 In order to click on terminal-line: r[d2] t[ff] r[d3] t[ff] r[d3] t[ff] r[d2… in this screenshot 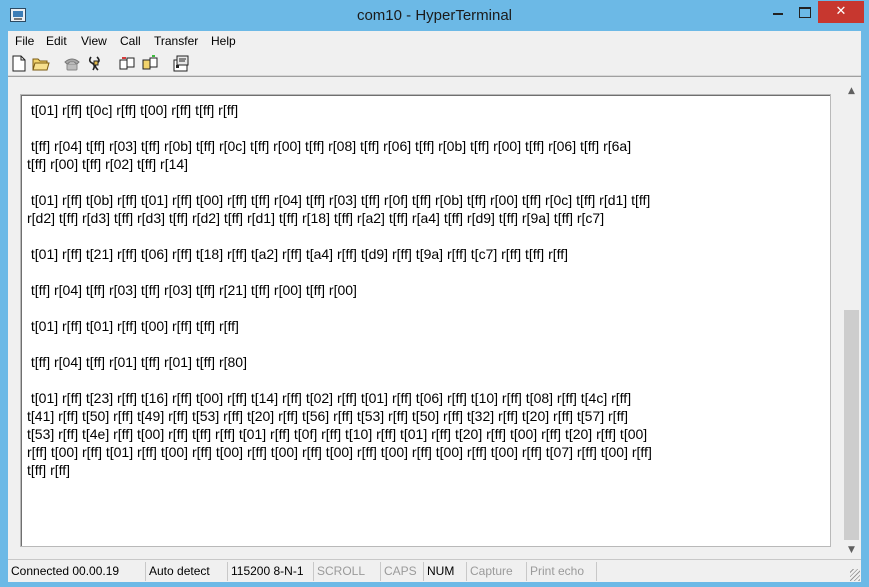, I will do `click(316, 218)`.